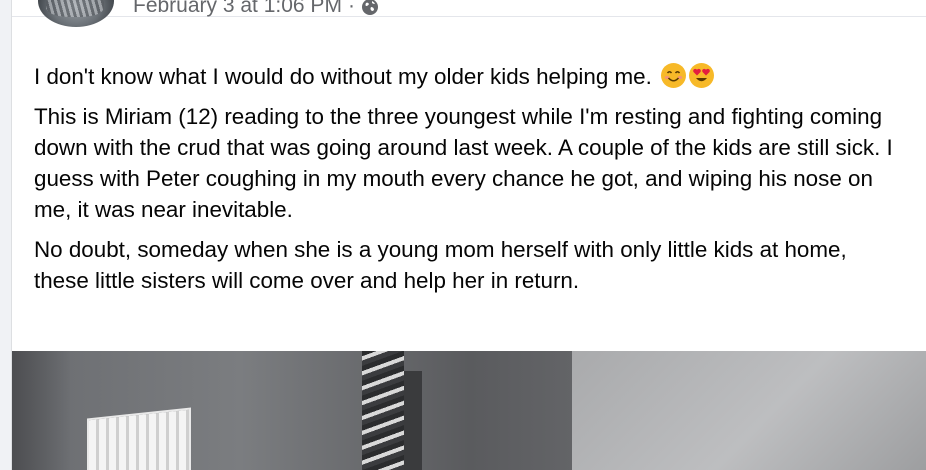 Image resolution: width=926 pixels, height=470 pixels. I want to click on post-timestamp: February 3 at 1:06 PM, so click(237, 9).